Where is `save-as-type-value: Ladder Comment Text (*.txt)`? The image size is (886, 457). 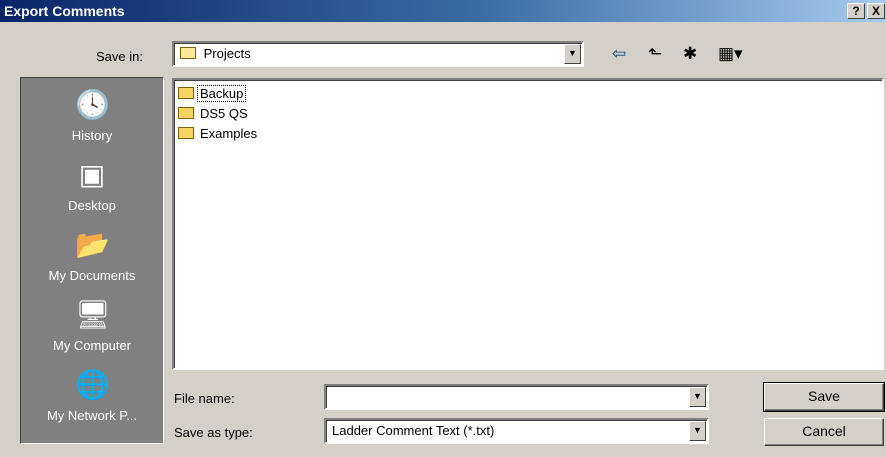 save-as-type-value: Ladder Comment Text (*.txt) is located at coordinates (413, 430).